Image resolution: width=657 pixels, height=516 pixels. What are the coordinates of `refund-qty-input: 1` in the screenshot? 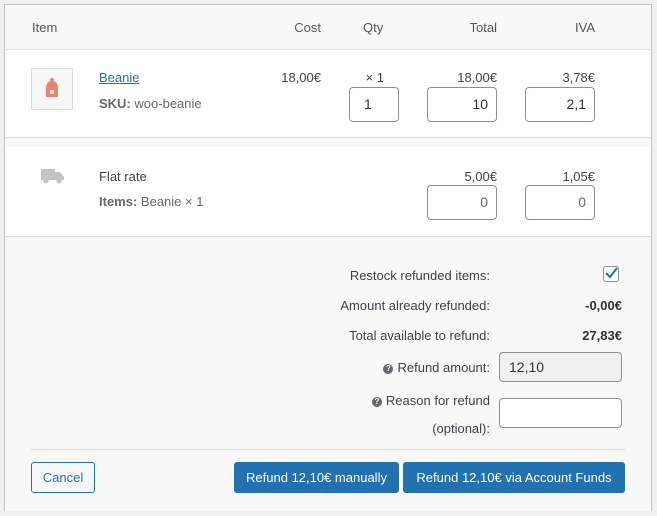 It's located at (374, 104).